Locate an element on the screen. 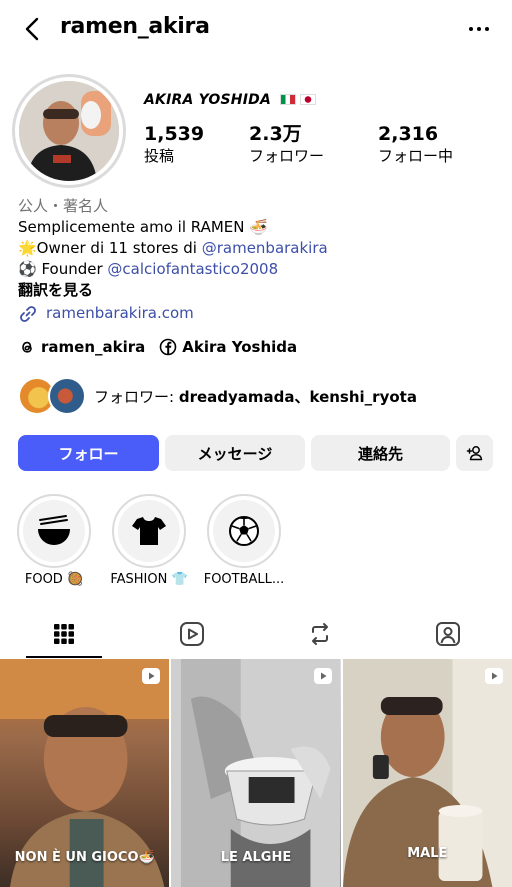 The image size is (512, 887). highlight-fashion: FASHION 👕 is located at coordinates (149, 540).